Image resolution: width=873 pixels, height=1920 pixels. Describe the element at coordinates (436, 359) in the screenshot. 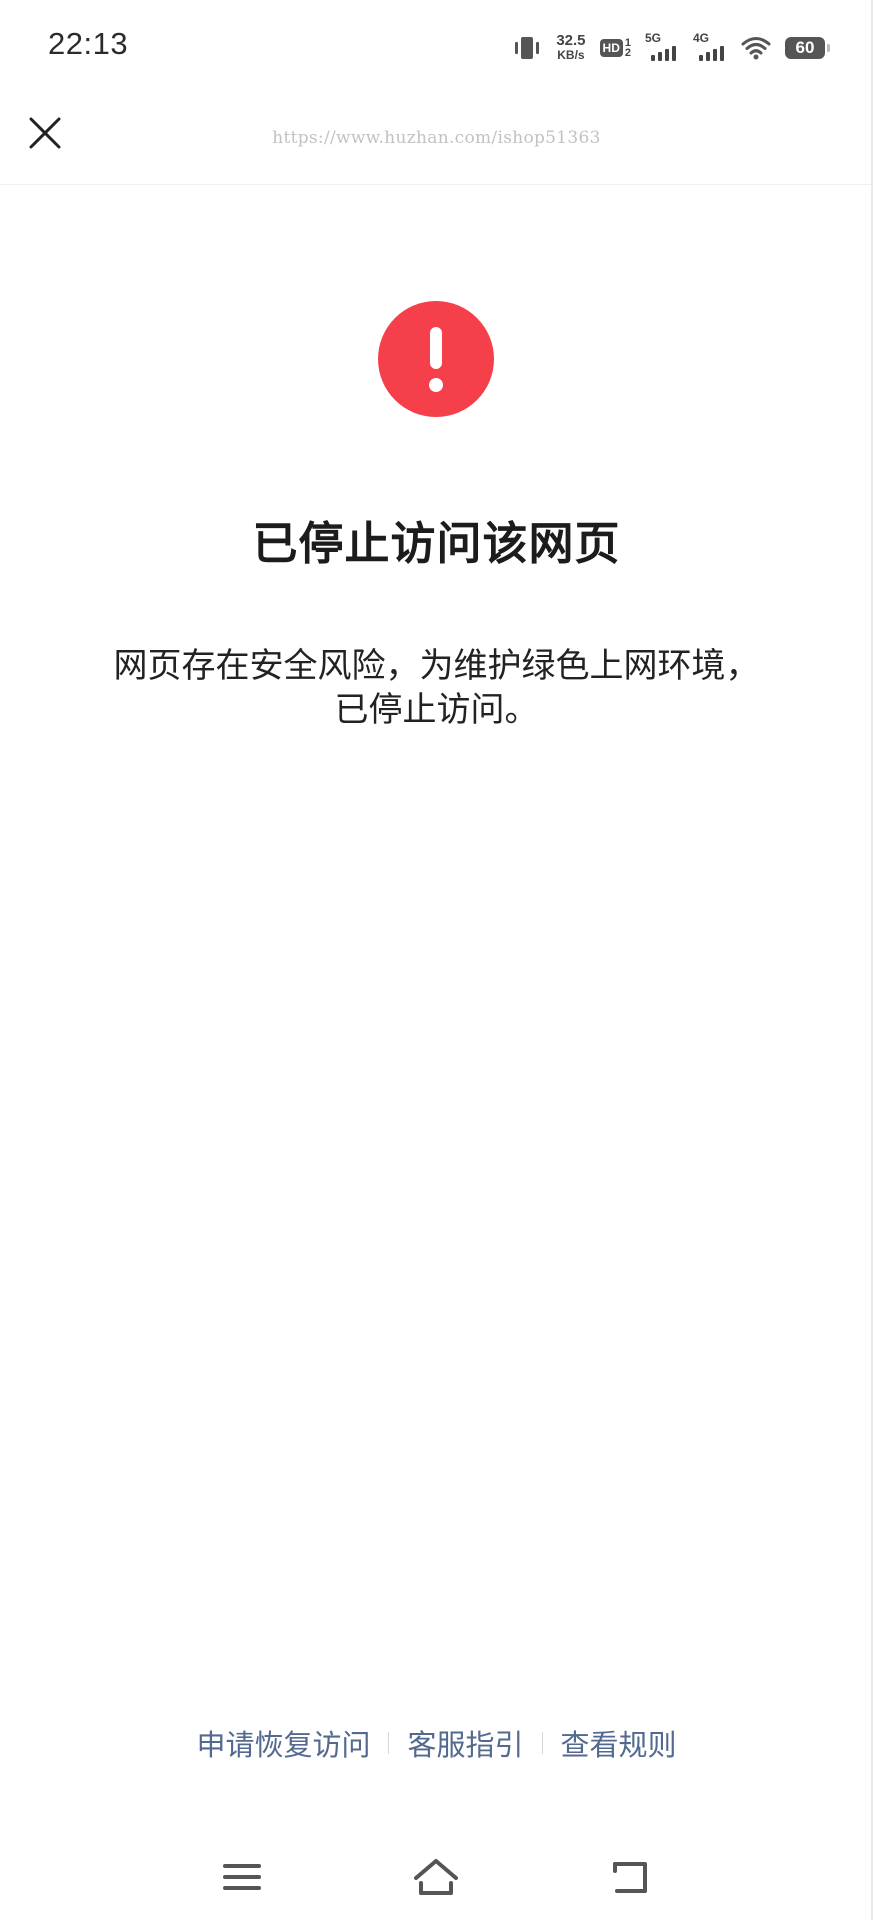

I see `exclamation-icon` at that location.